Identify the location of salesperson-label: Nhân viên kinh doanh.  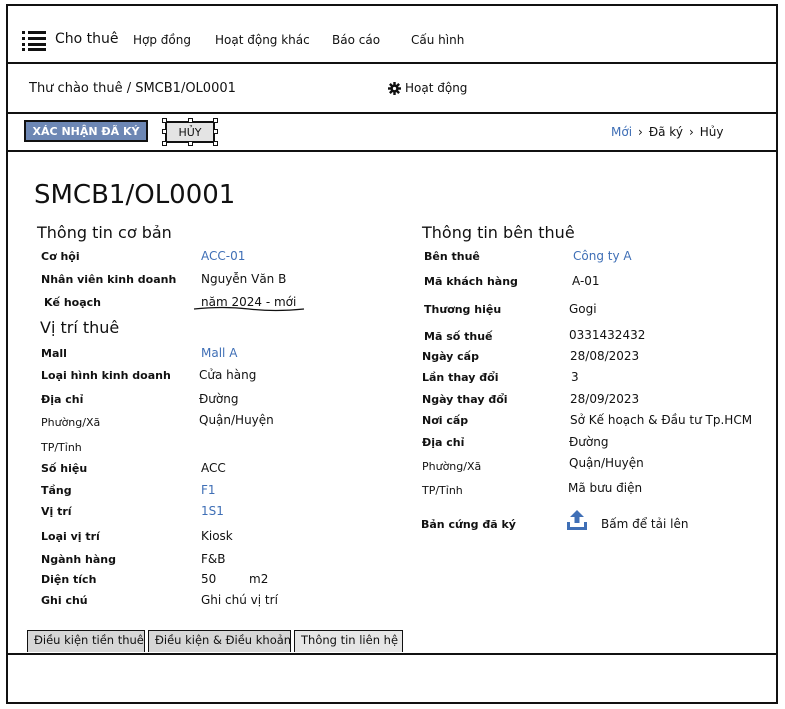
(109, 279).